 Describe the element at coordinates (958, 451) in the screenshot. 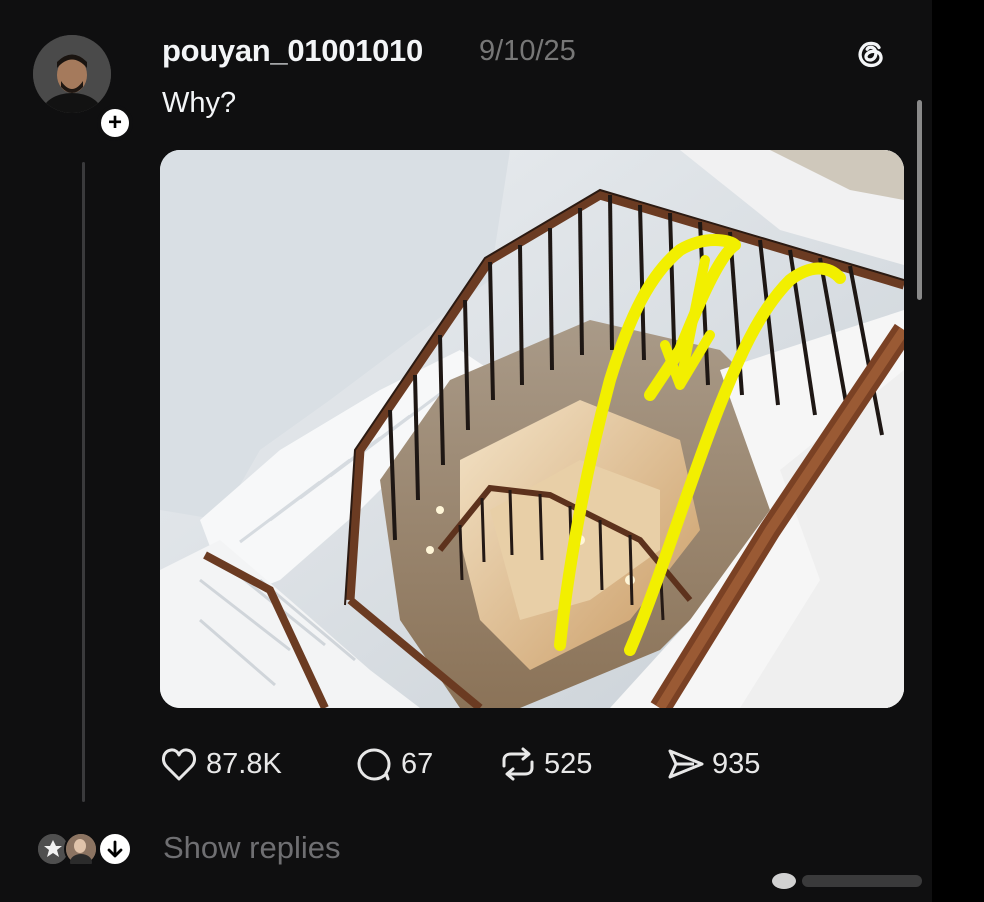

I see `right-edge-strip` at that location.